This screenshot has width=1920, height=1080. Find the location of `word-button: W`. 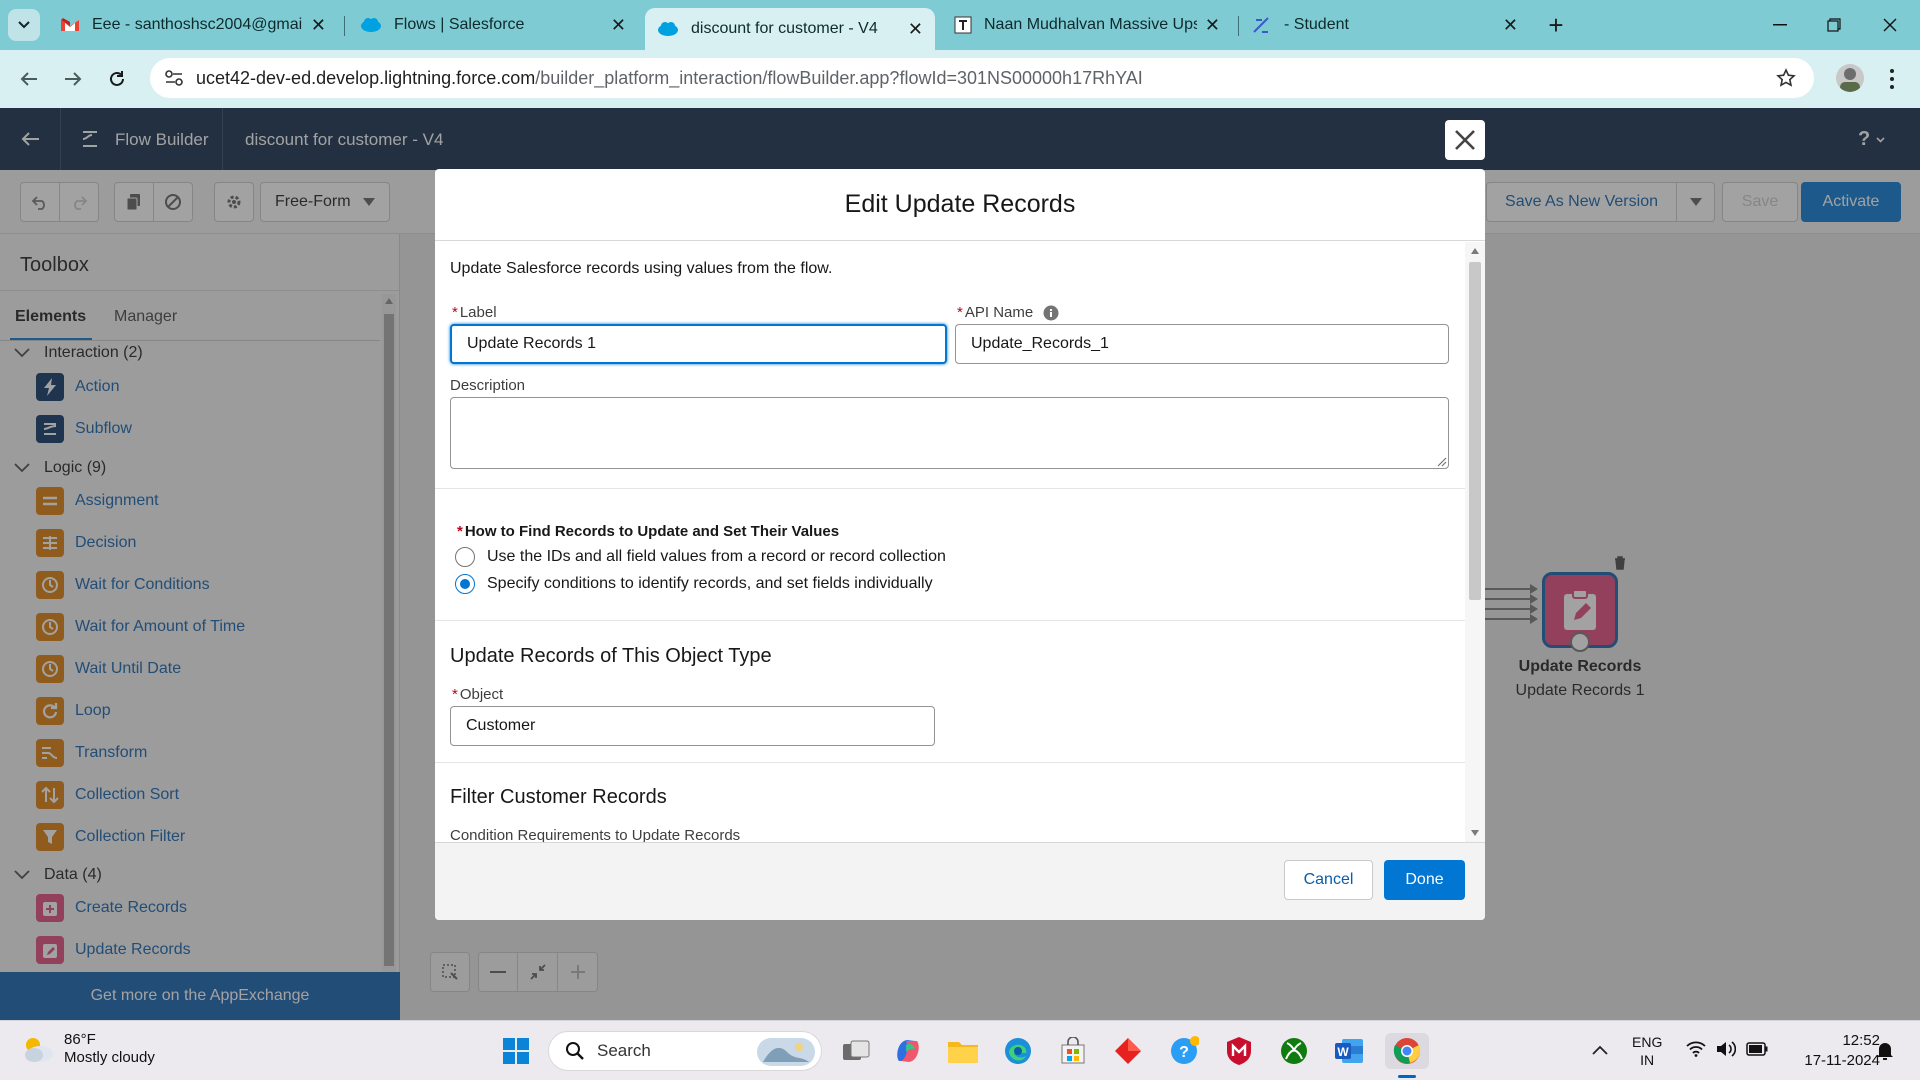

word-button: W is located at coordinates (1349, 1051).